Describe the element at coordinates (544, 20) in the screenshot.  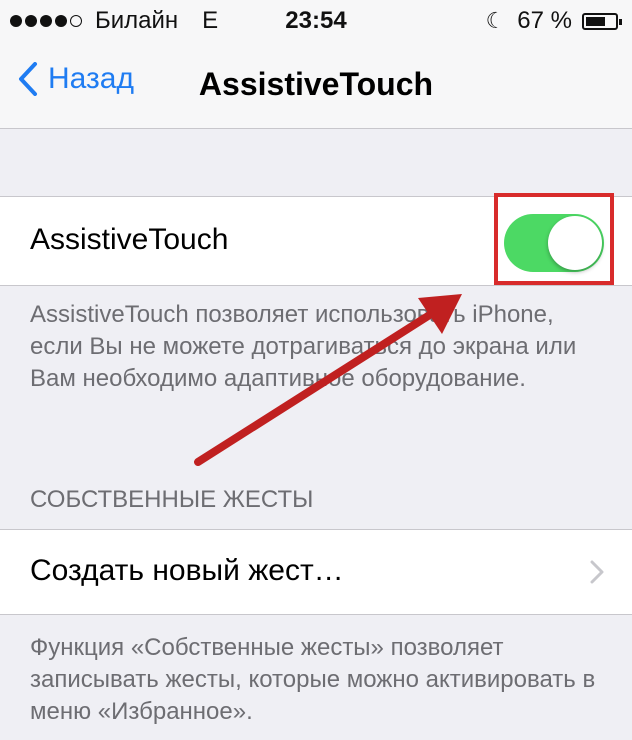
I see `battery-percentage: 67 %` at that location.